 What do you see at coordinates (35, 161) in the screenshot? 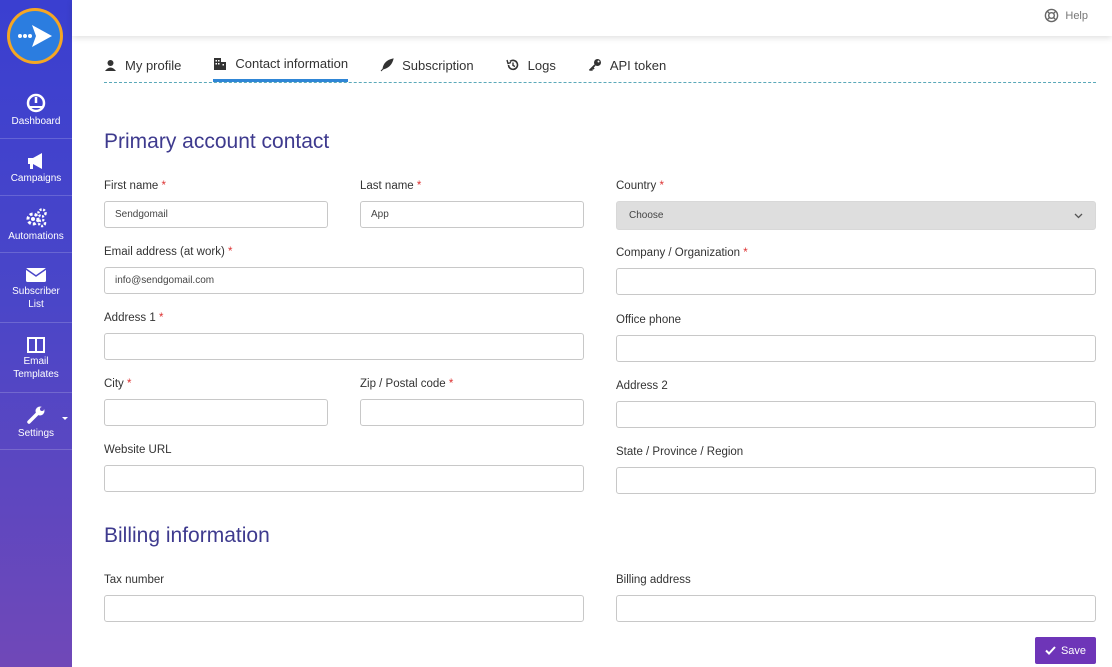
I see `megaphone-icon` at bounding box center [35, 161].